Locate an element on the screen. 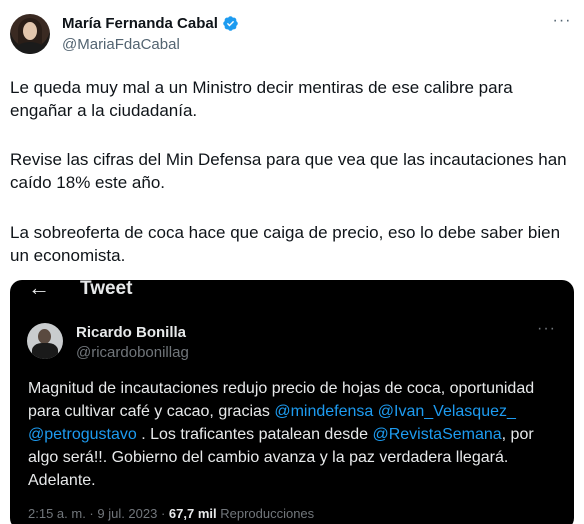  embedded-author-handle: @ricardobonillag is located at coordinates (132, 352).